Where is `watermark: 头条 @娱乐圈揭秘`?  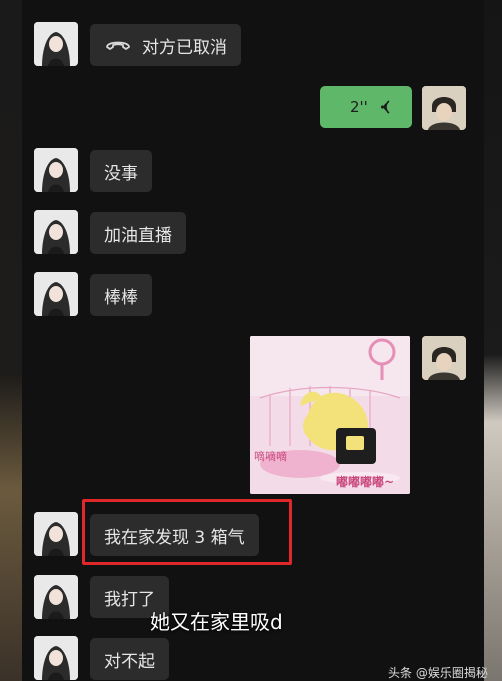
watermark: 头条 @娱乐圈揭秘 is located at coordinates (438, 673).